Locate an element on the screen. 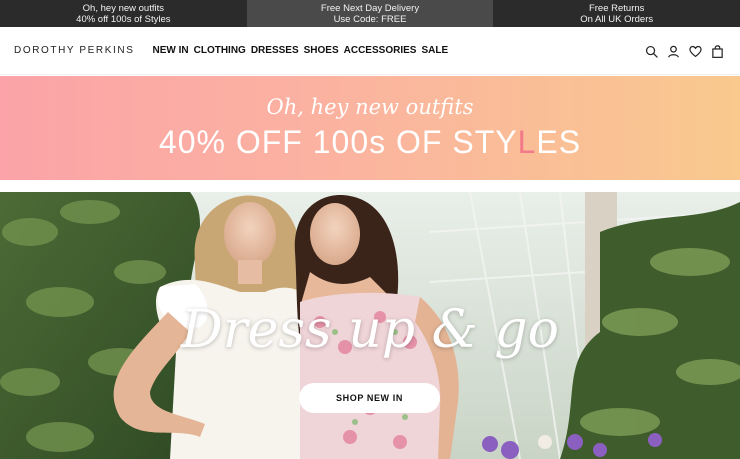 The image size is (740, 459). nav-item-dresses: DRESSES is located at coordinates (275, 50).